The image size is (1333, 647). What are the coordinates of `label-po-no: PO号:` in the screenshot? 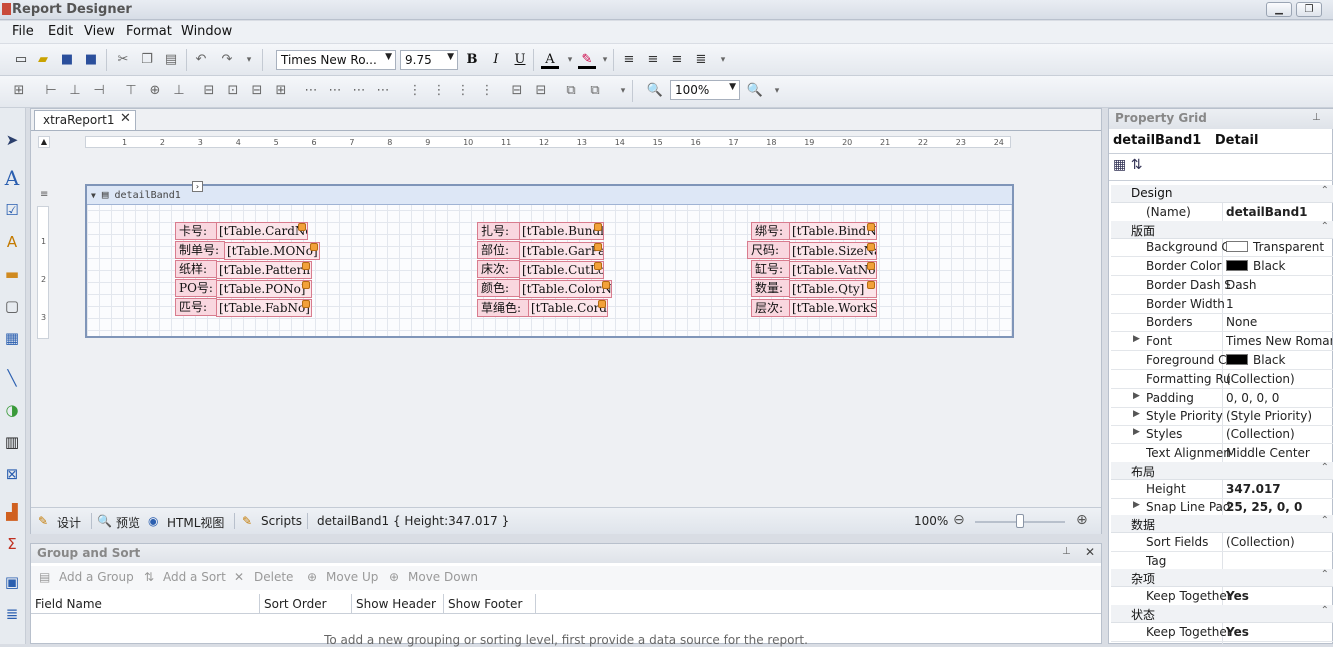 It's located at (196, 288).